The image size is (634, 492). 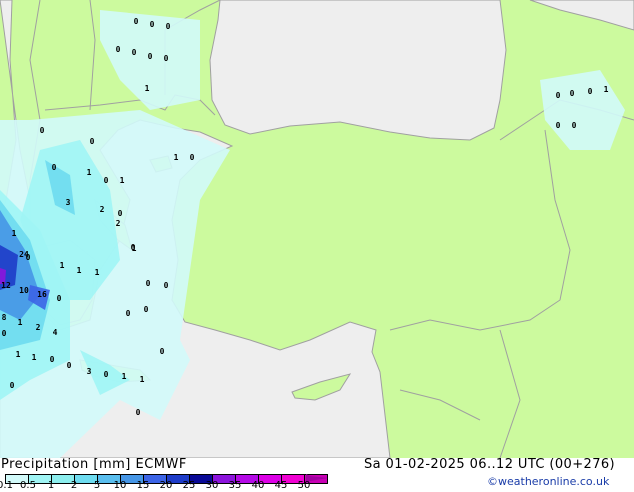 I want to click on scale-tick-label: 20, so click(x=166, y=485).